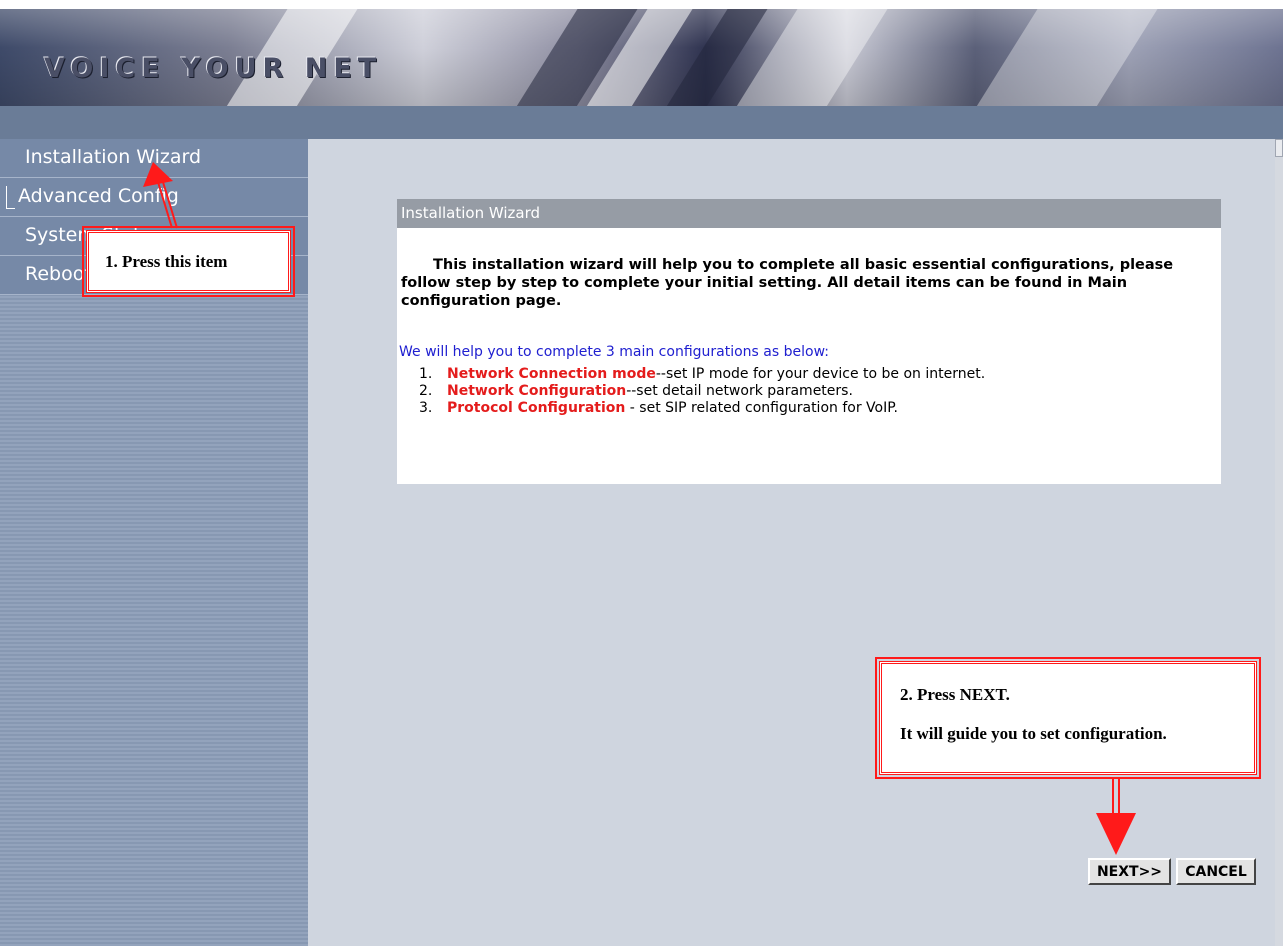  I want to click on cancel-button: CANCEL, so click(1216, 871).